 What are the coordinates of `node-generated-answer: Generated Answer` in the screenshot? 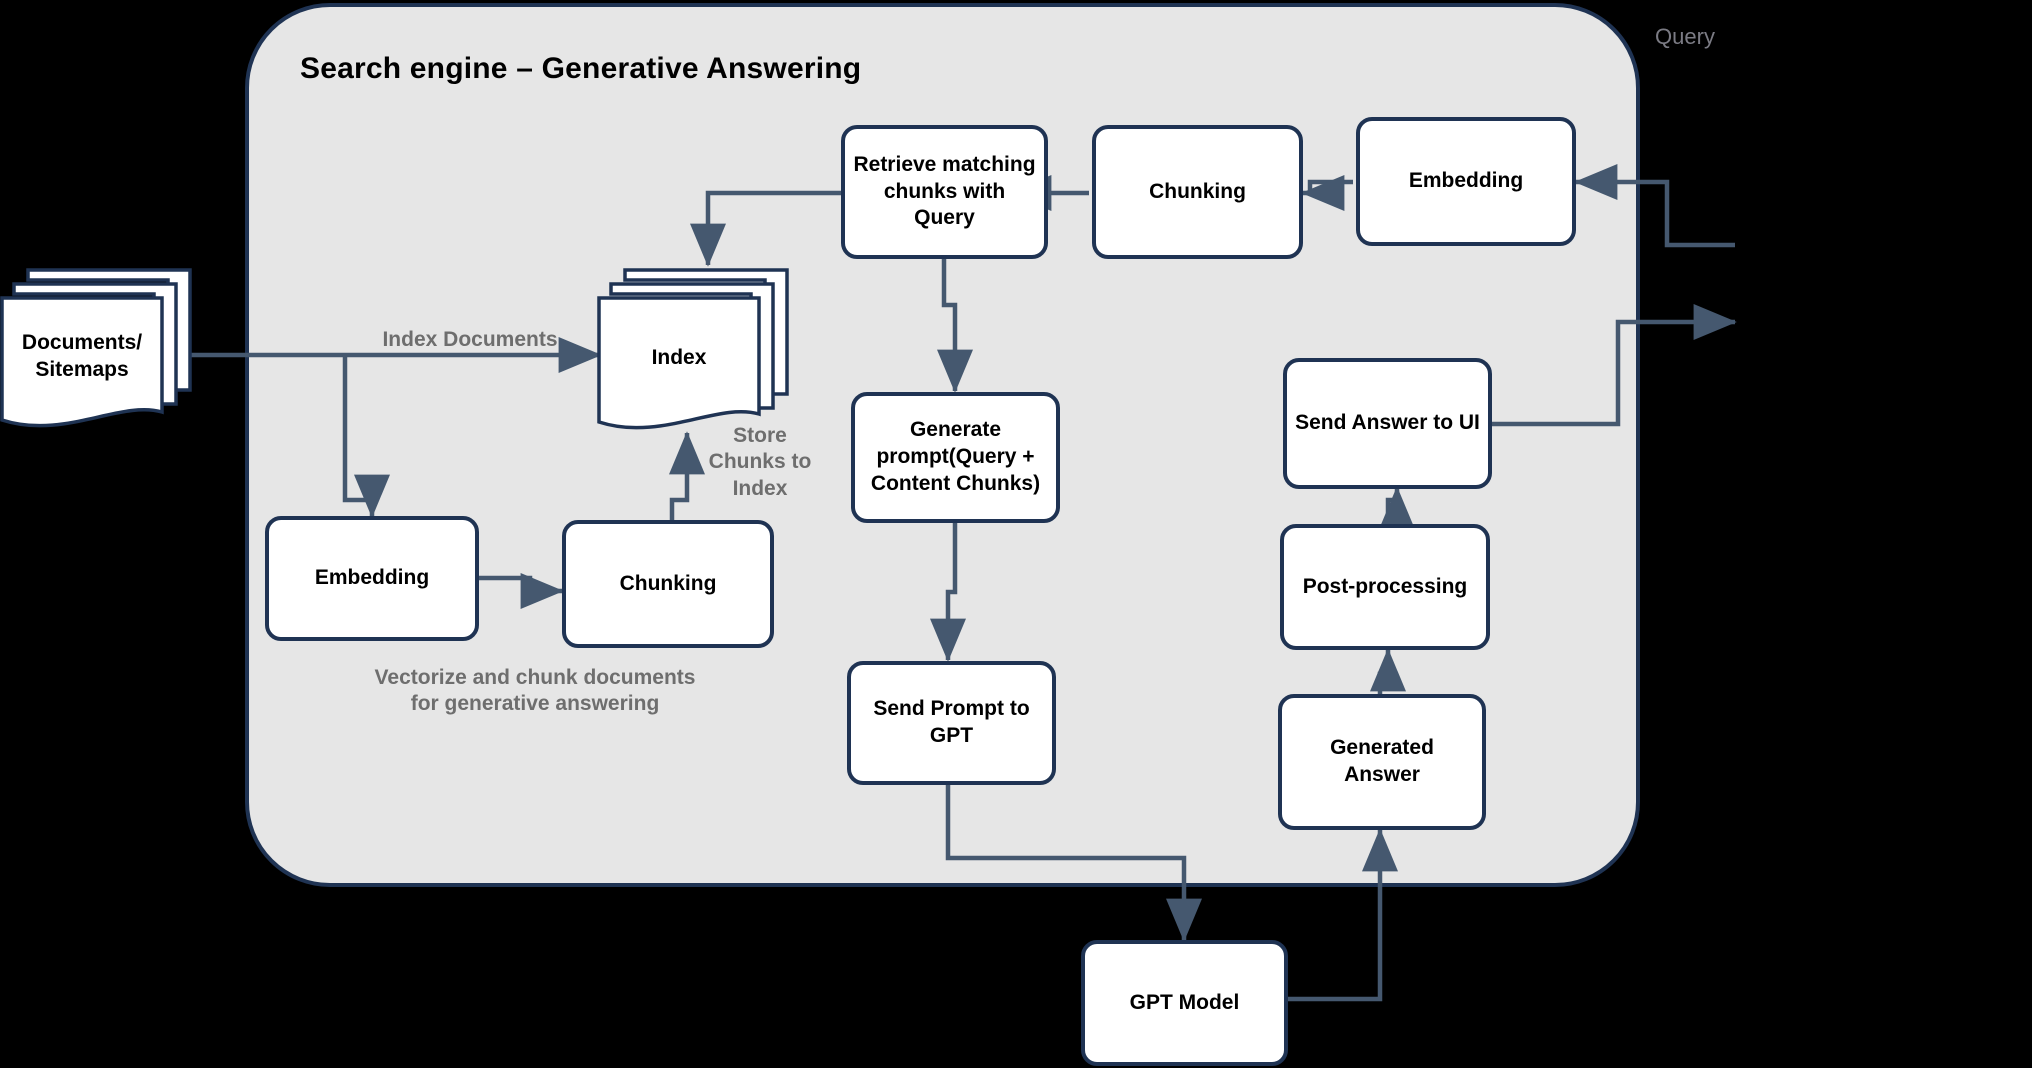 It's located at (1382, 762).